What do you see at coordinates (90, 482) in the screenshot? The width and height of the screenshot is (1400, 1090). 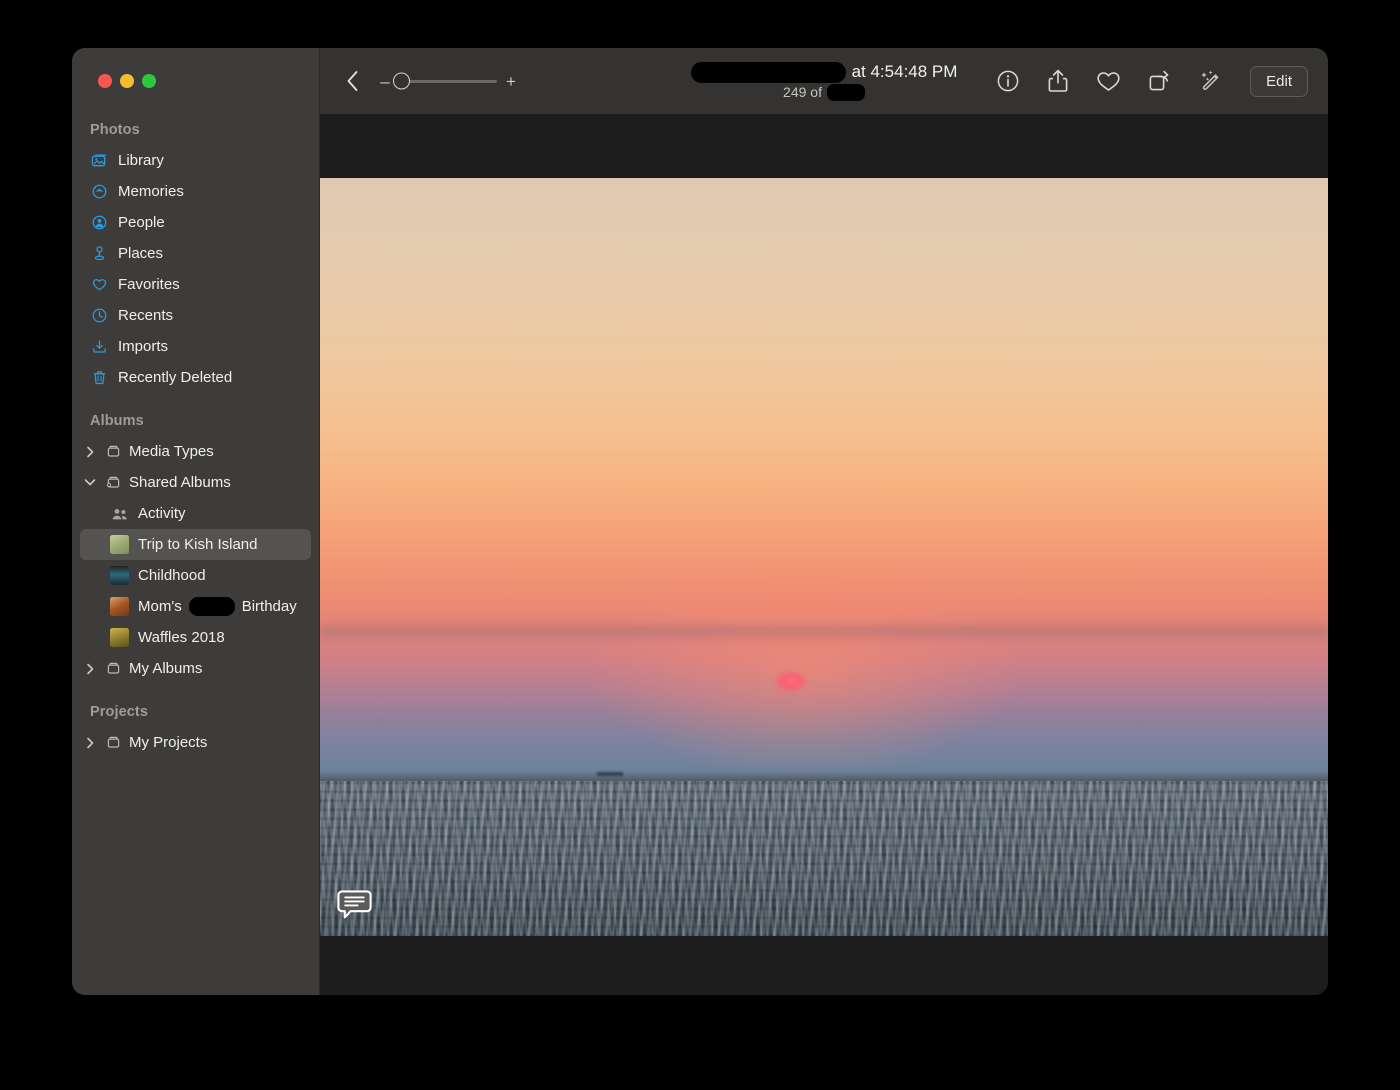 I see `chevron-down-icon` at bounding box center [90, 482].